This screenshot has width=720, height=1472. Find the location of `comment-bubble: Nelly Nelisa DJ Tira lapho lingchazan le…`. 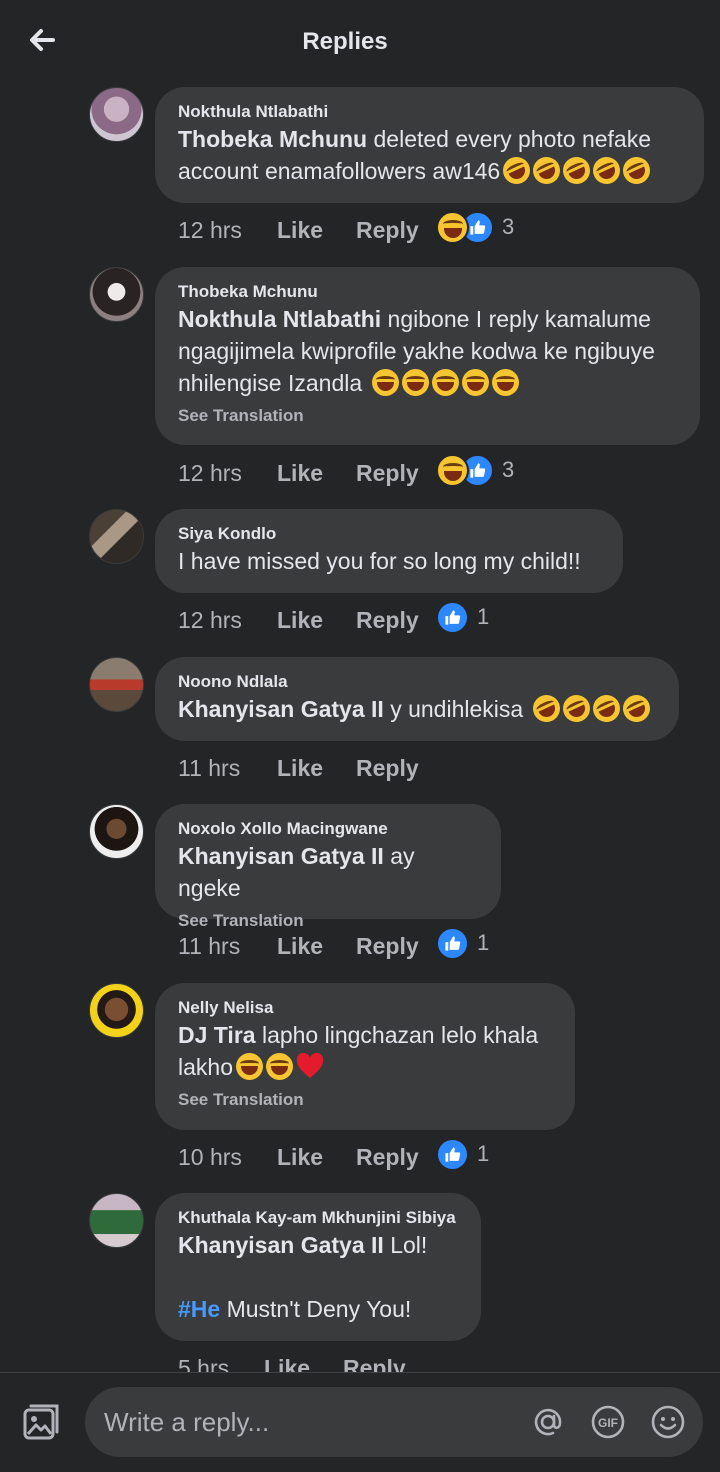

comment-bubble: Nelly Nelisa DJ Tira lapho lingchazan le… is located at coordinates (365, 1056).